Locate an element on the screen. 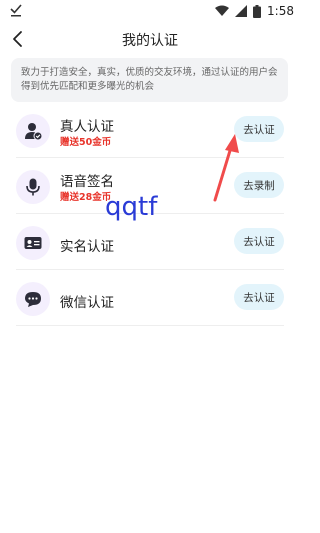 The image size is (320, 533). verify-wechat-button: 去认证 is located at coordinates (259, 297).